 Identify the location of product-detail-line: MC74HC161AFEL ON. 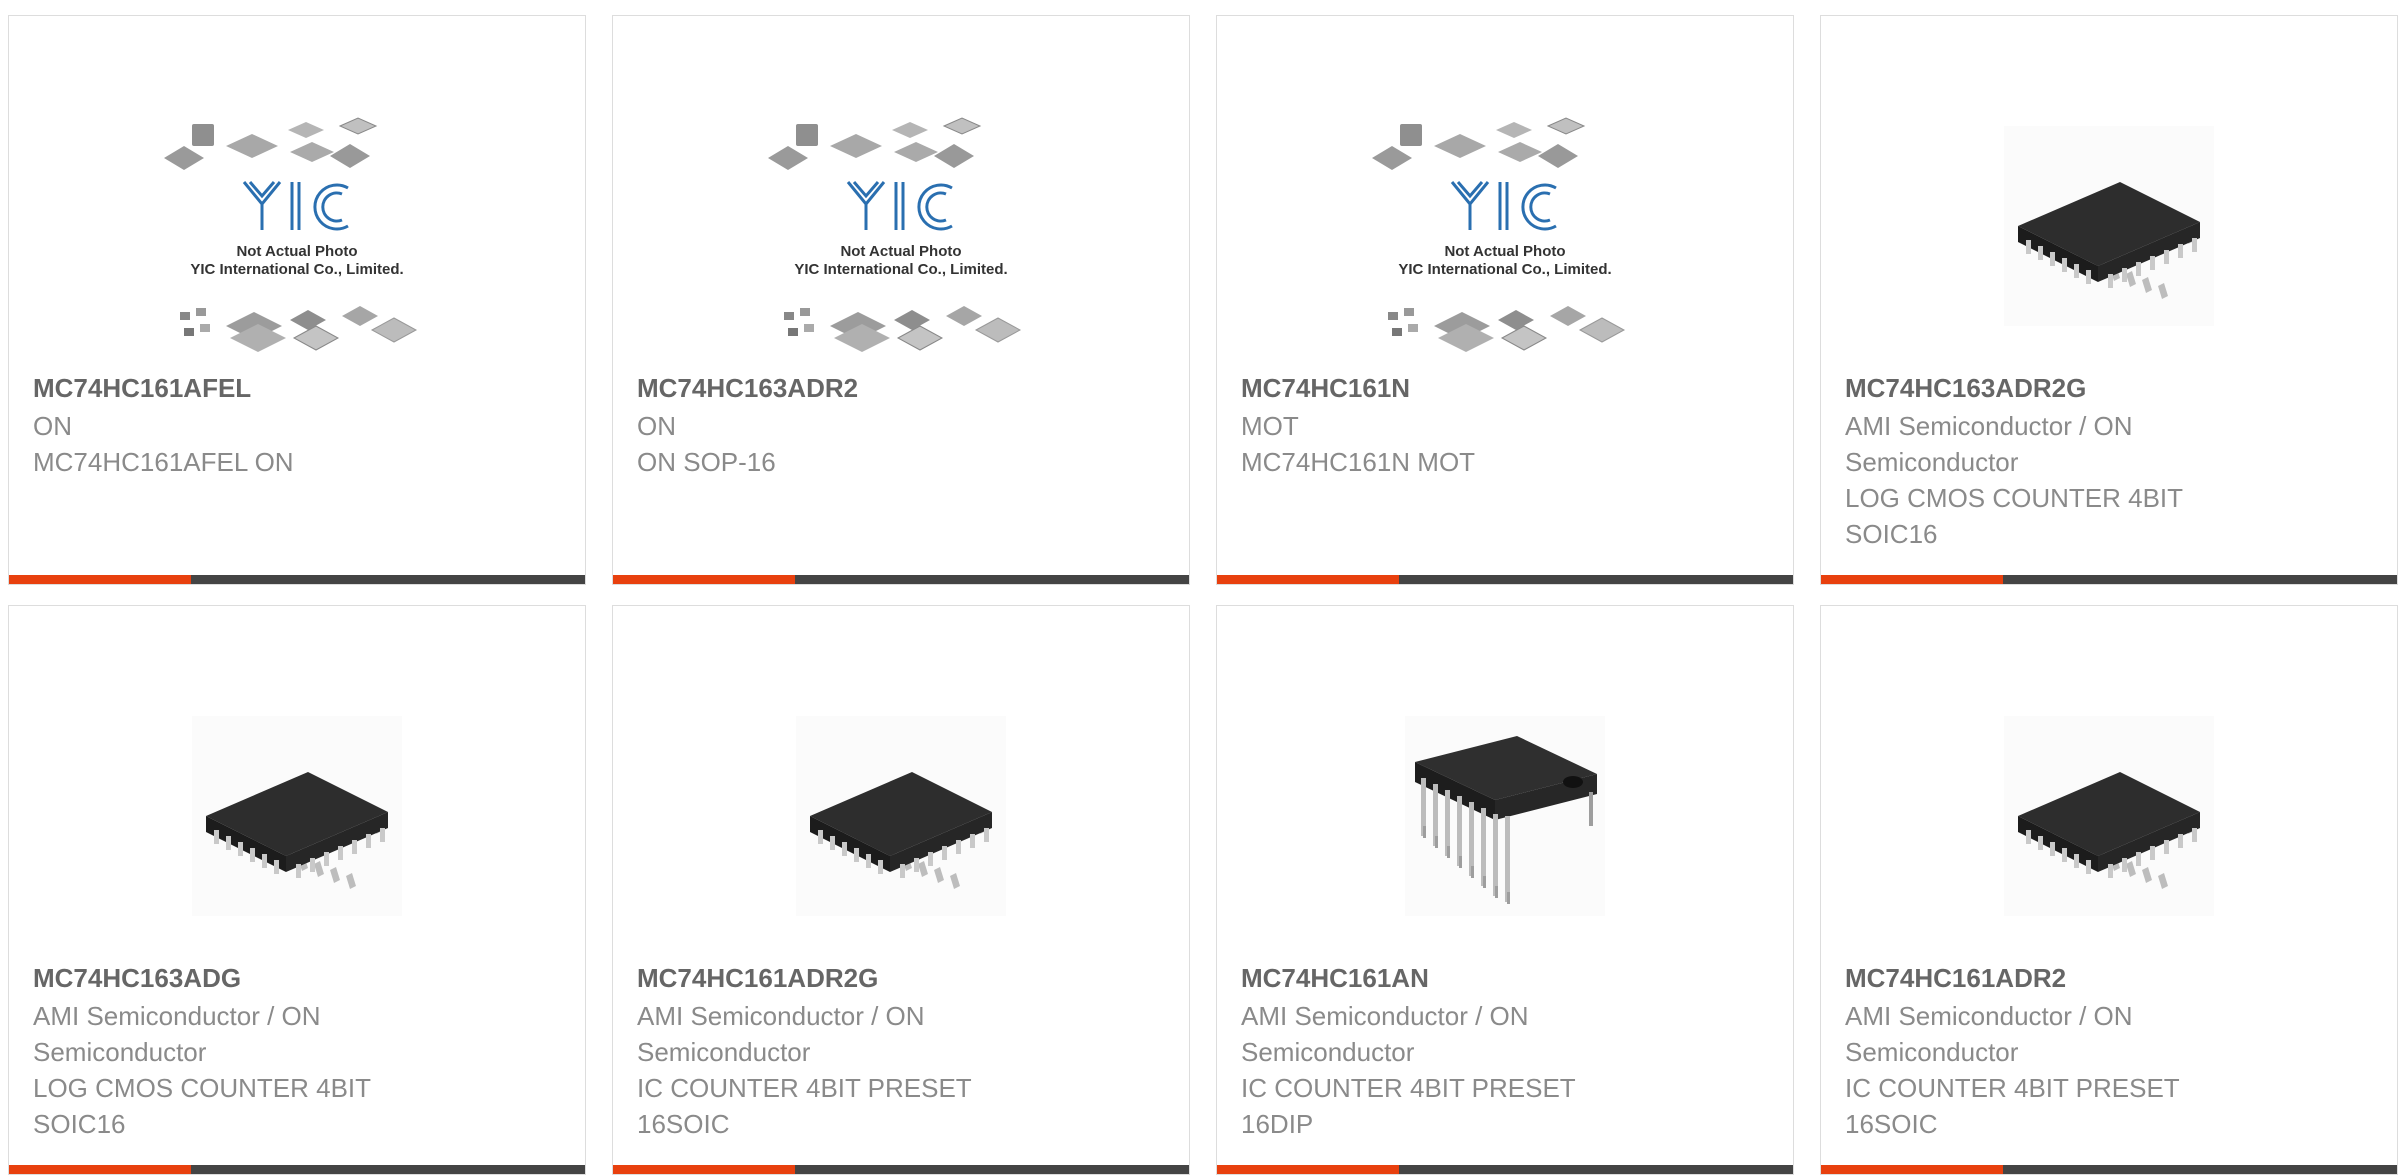
(163, 462).